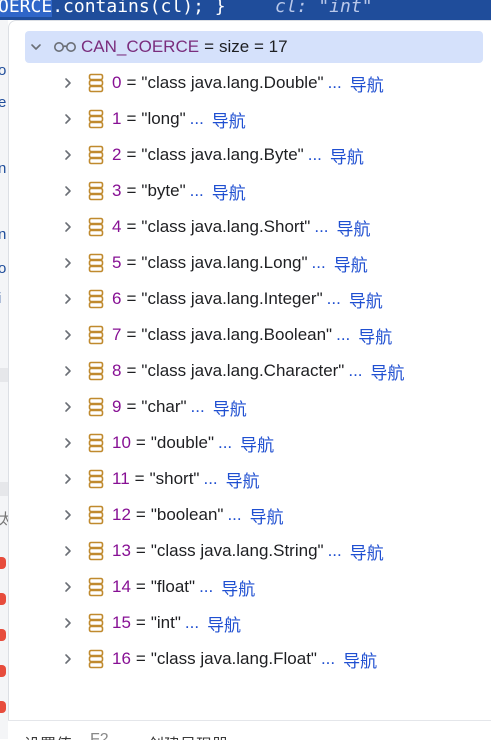  I want to click on item-index: 8, so click(117, 370).